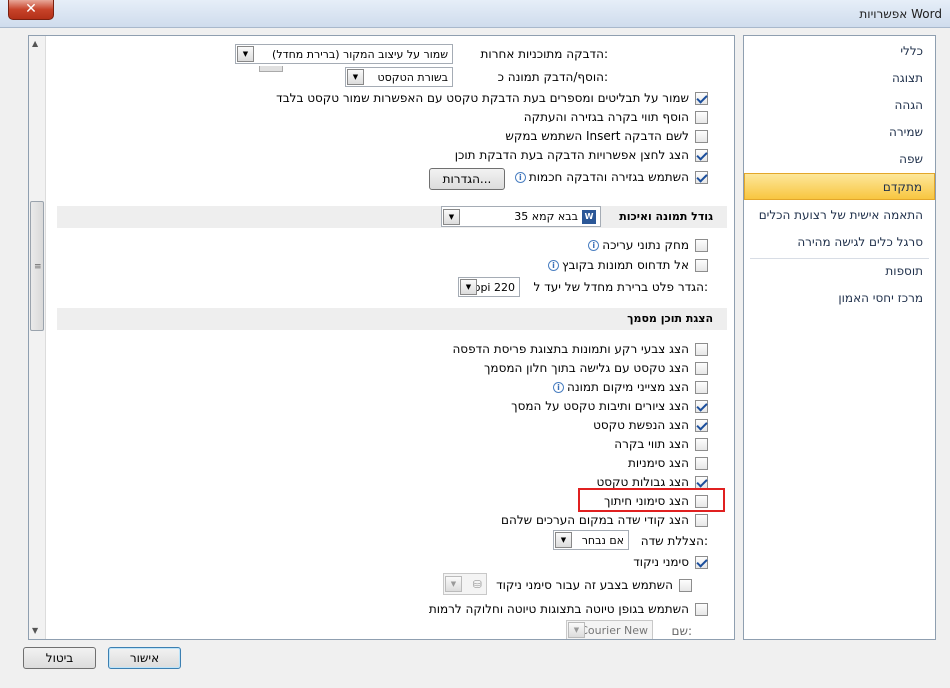 The width and height of the screenshot is (950, 688). What do you see at coordinates (604, 520) in the screenshot?
I see `field-codes-option: הצג קודי שדה במקום הערכים שלהם` at bounding box center [604, 520].